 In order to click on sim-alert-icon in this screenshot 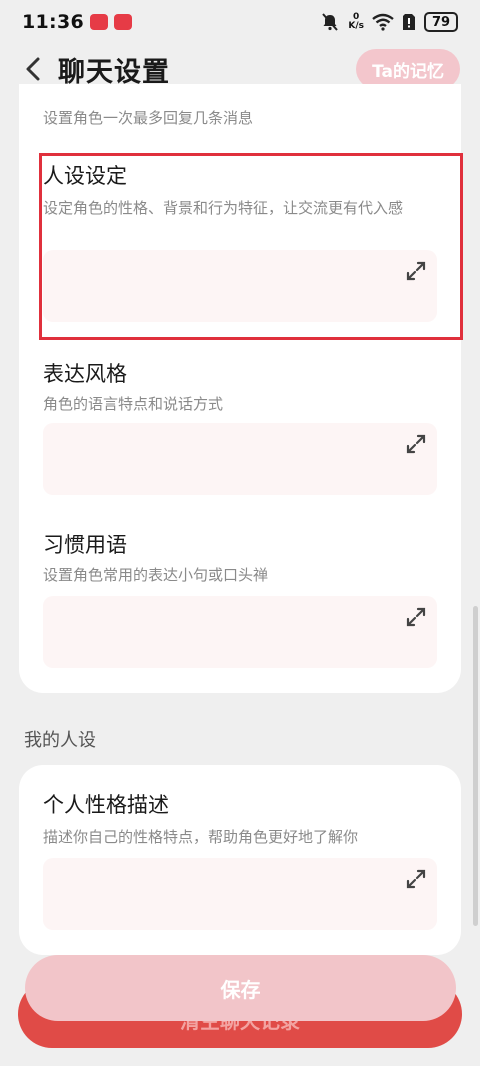, I will do `click(409, 22)`.